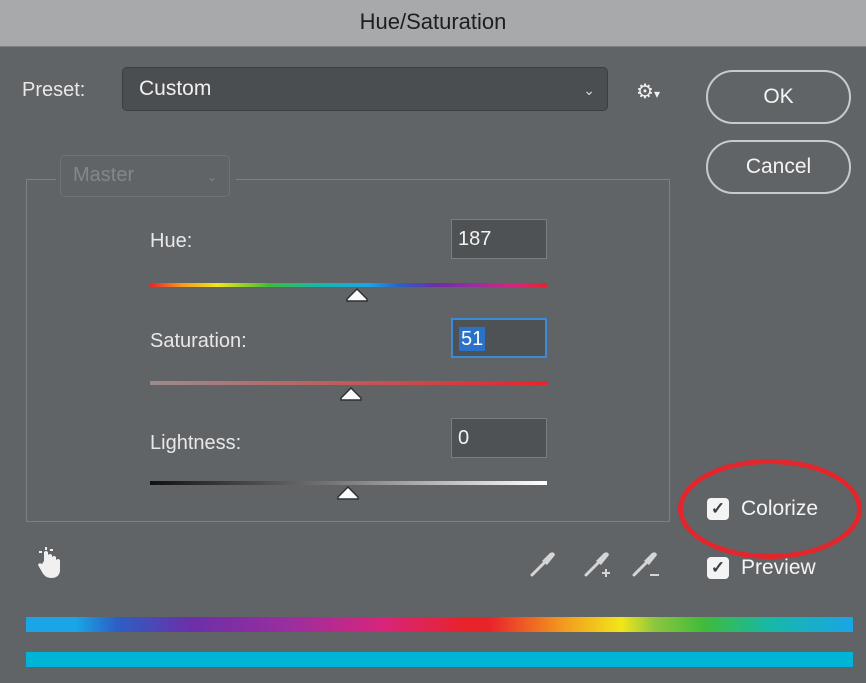  Describe the element at coordinates (104, 175) in the screenshot. I see `channel-value: Master` at that location.